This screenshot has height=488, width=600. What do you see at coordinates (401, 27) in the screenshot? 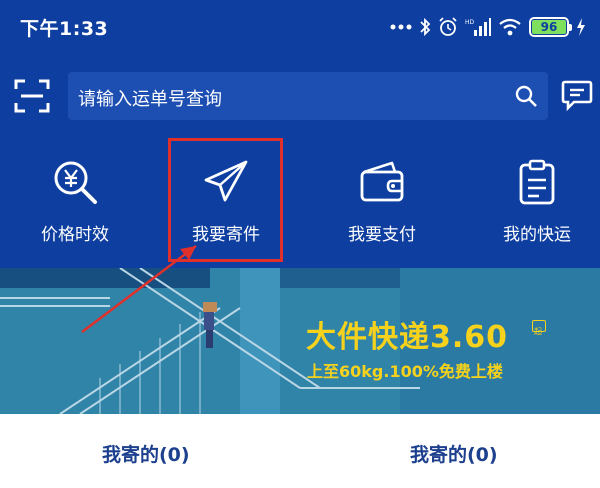
I see `more-dots-icon` at bounding box center [401, 27].